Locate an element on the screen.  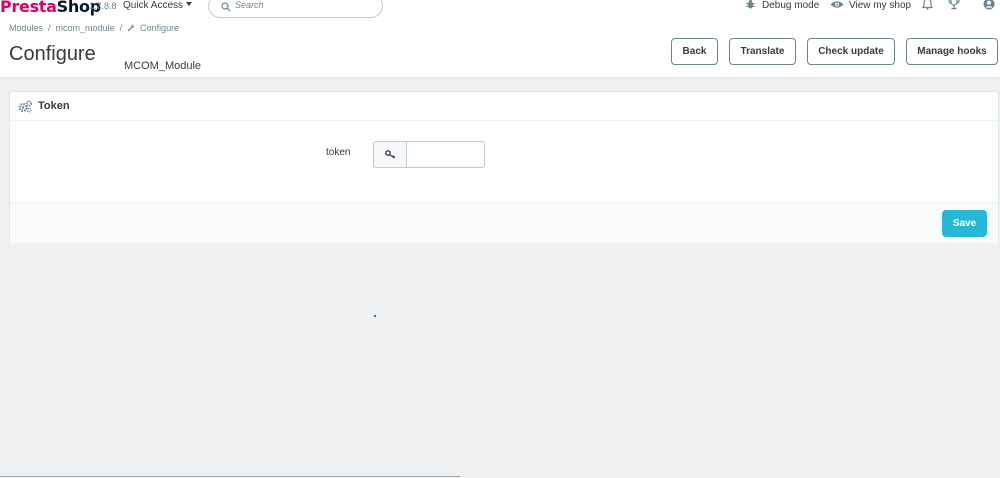
eye-icon is located at coordinates (837, 4).